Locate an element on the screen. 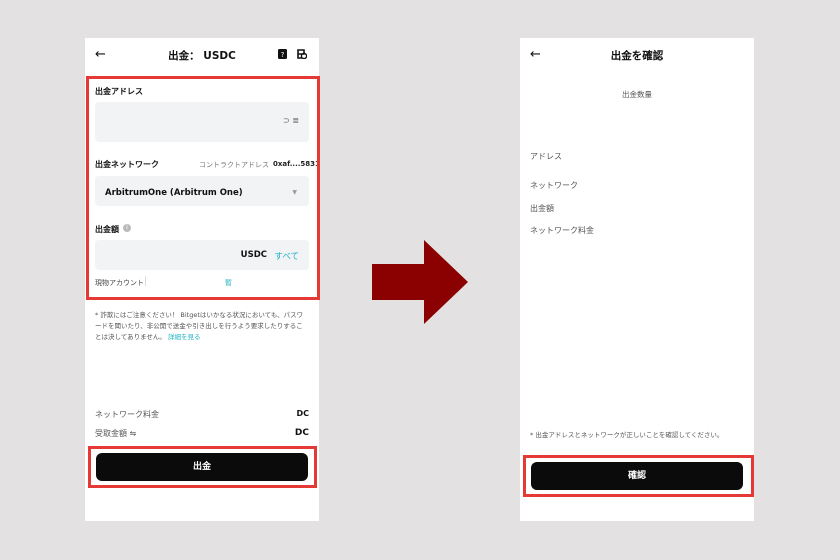  help-icon: ? is located at coordinates (282, 56).